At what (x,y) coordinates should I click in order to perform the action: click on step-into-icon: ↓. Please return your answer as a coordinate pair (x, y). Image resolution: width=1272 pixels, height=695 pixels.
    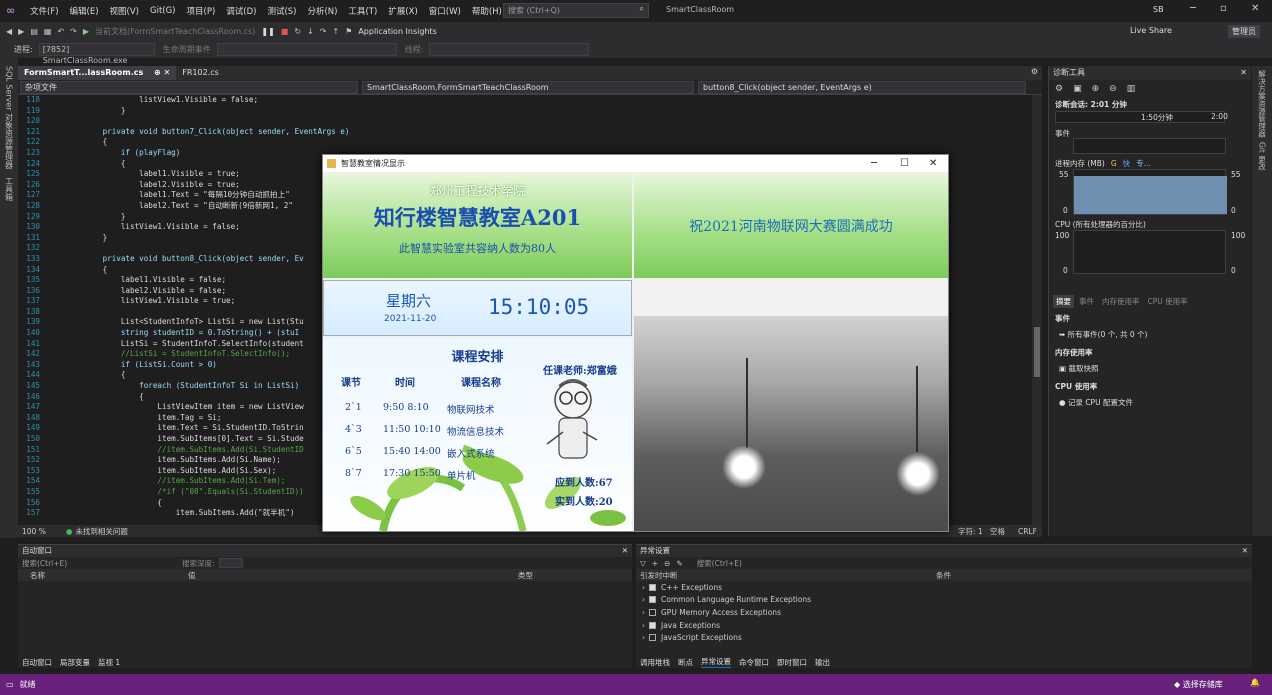
    Looking at the image, I should click on (310, 31).